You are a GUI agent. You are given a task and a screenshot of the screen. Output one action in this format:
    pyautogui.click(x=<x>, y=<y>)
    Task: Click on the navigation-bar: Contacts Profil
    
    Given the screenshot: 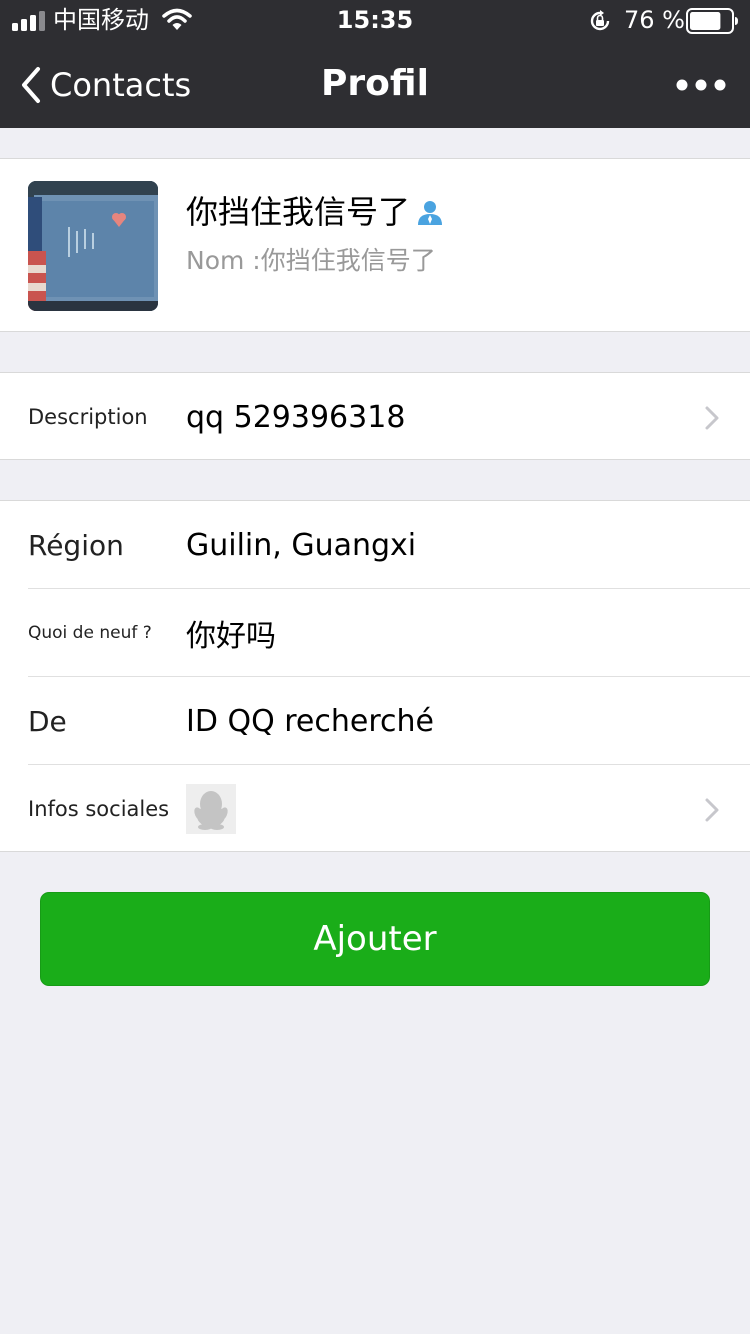 What is the action you would take?
    pyautogui.click(x=375, y=84)
    